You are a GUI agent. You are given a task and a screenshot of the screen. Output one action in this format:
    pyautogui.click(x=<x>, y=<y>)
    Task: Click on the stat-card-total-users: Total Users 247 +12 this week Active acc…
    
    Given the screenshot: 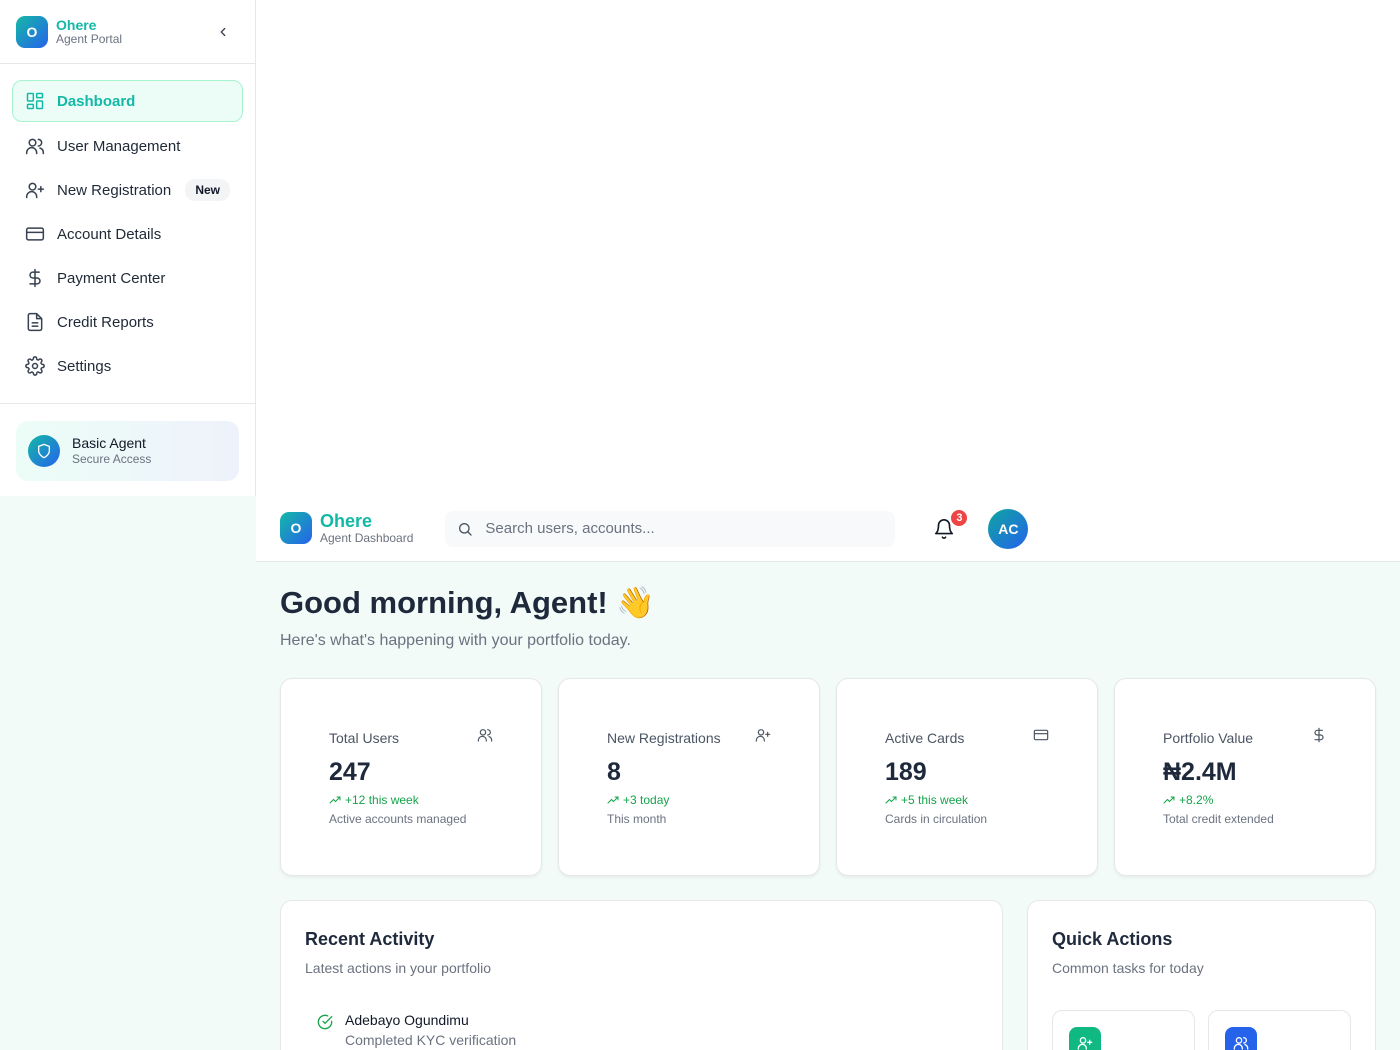 What is the action you would take?
    pyautogui.click(x=411, y=777)
    